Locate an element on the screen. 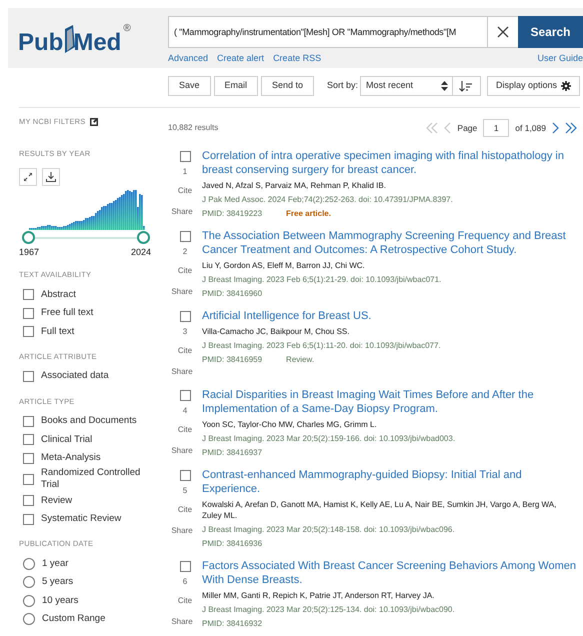 The width and height of the screenshot is (583, 636). toolbar-button: Email is located at coordinates (236, 86).